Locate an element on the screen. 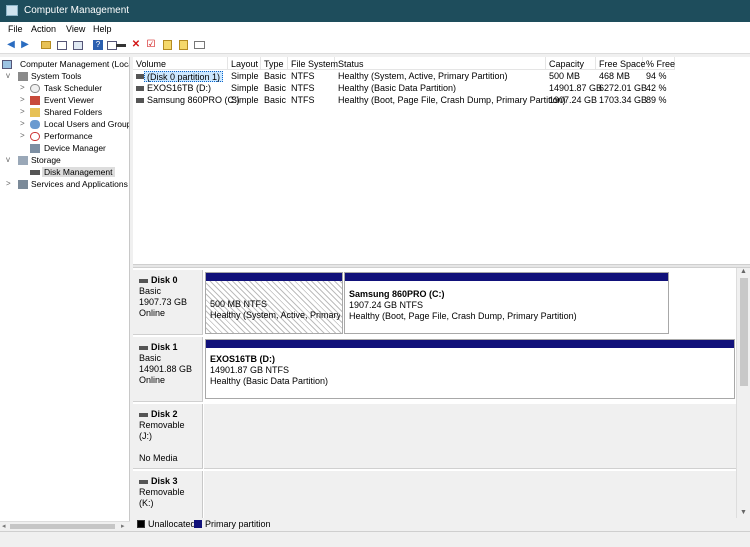 Image resolution: width=750 pixels, height=547 pixels. tree-shared-folders: > Shared Folders is located at coordinates (74, 113).